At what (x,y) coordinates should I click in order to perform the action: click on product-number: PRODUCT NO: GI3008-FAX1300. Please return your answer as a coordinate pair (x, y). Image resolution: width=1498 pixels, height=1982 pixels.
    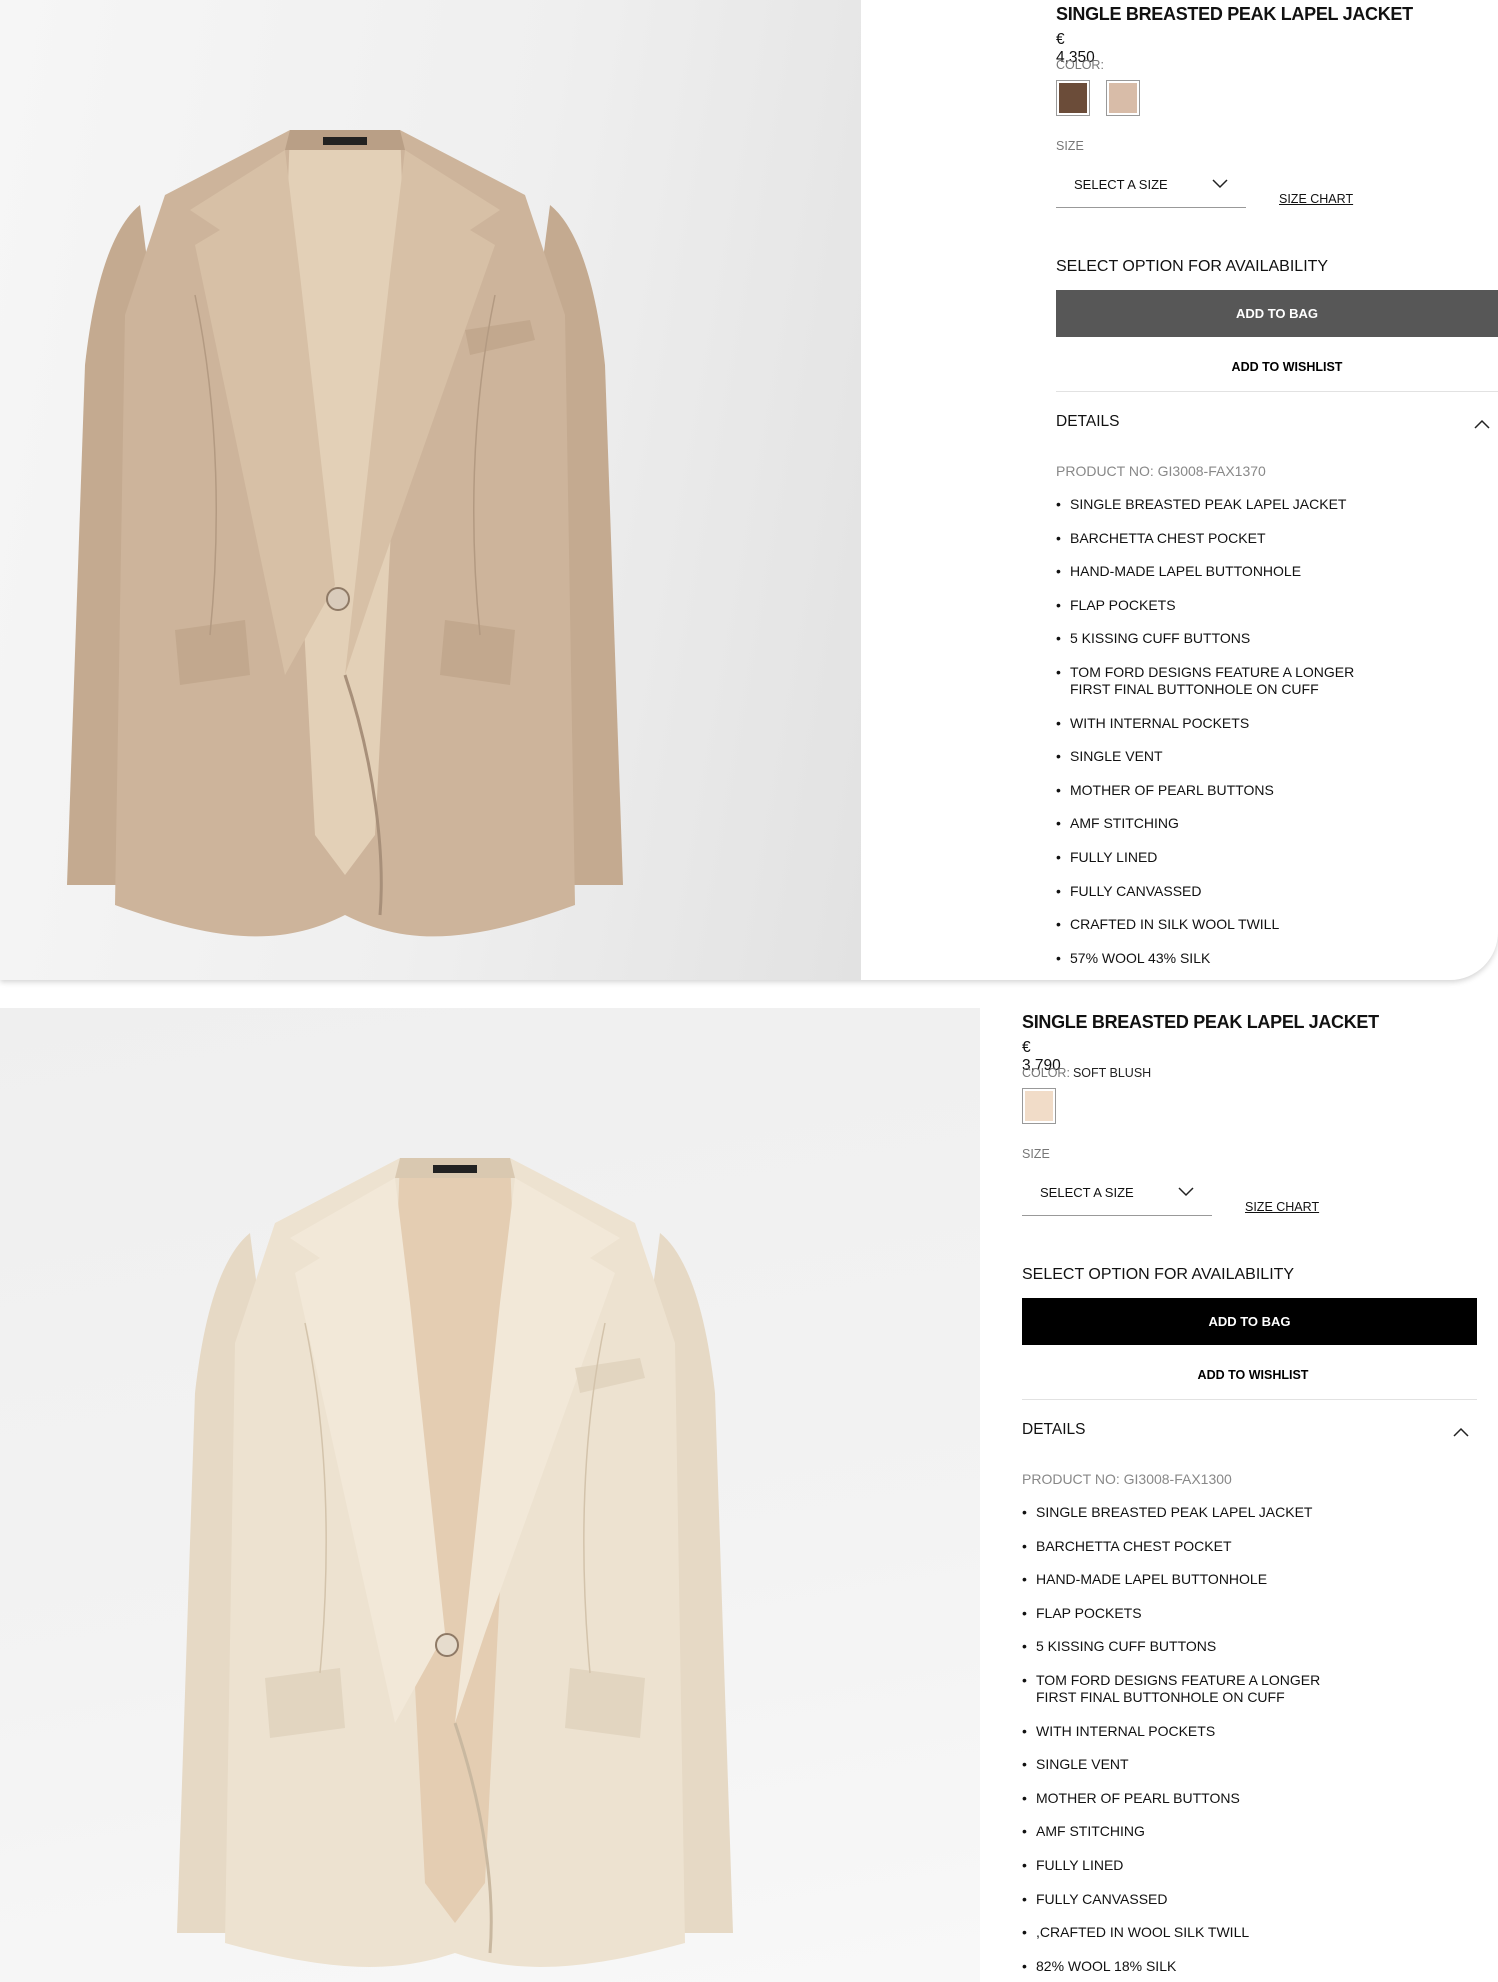
    Looking at the image, I should click on (1127, 1479).